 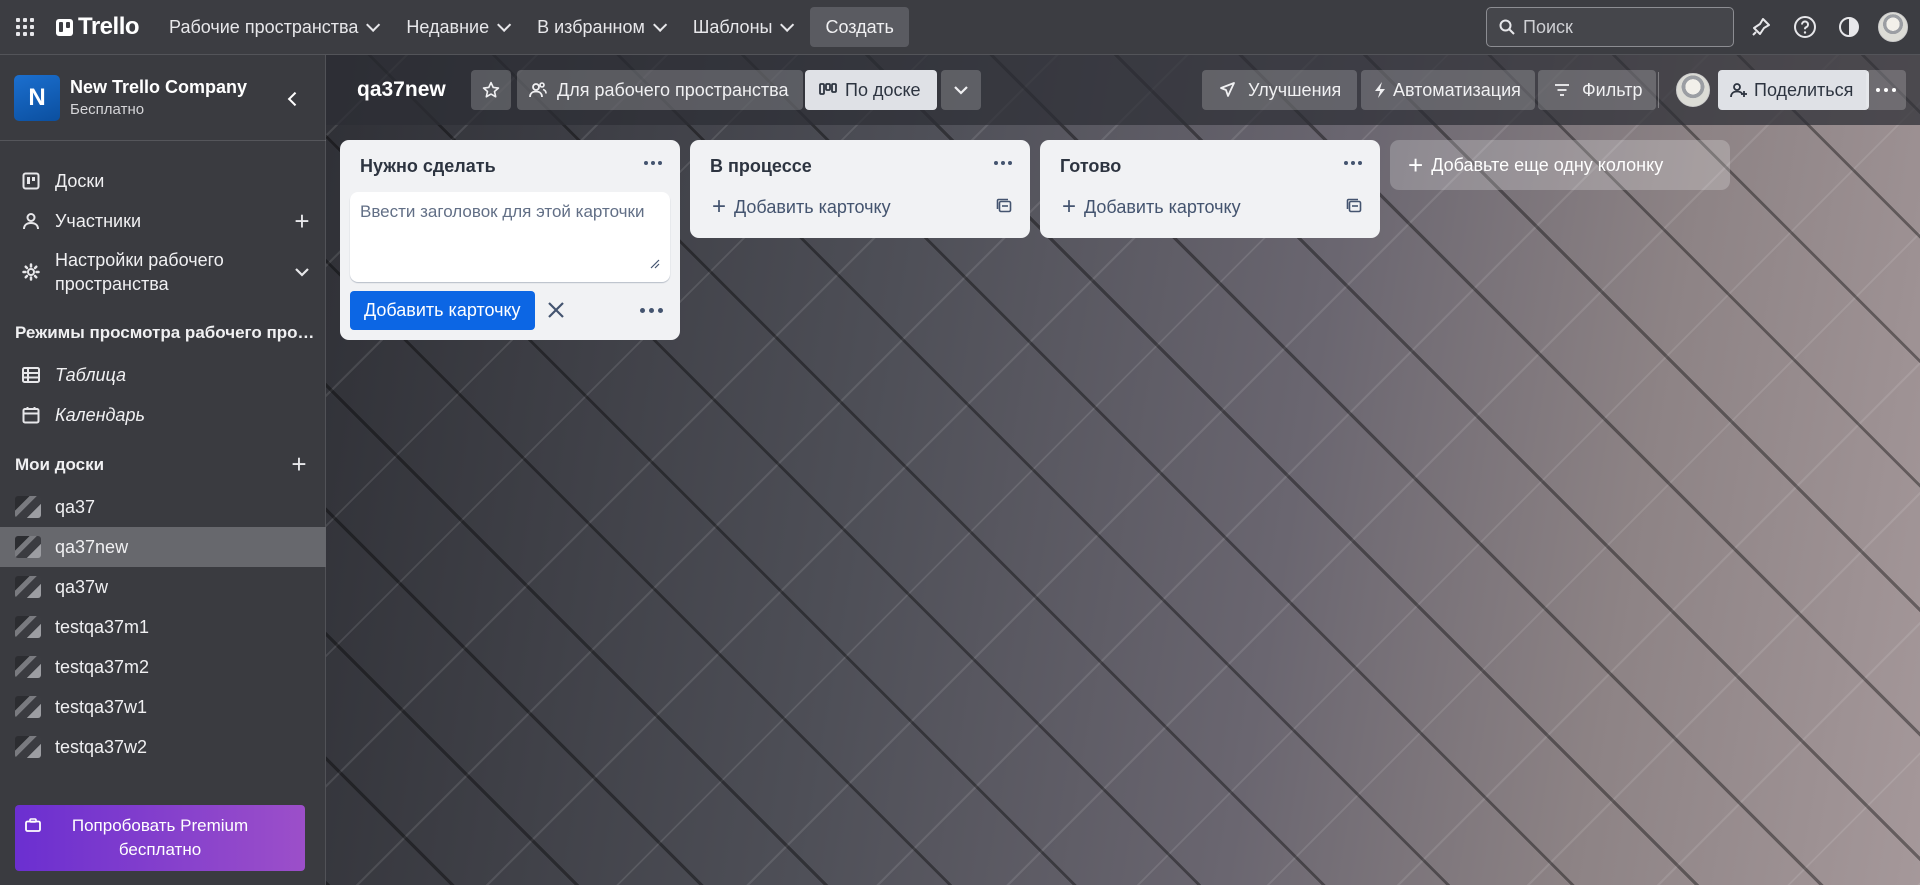 What do you see at coordinates (961, 90) in the screenshot?
I see `views-dropdown-button` at bounding box center [961, 90].